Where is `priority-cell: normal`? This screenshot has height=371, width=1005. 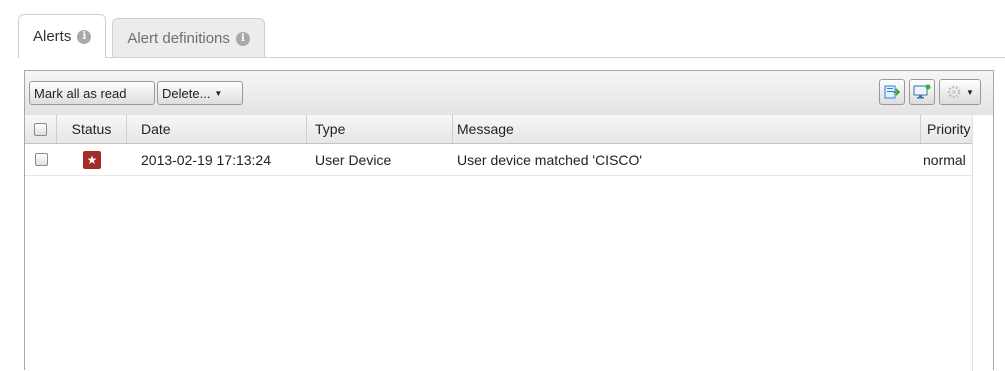 priority-cell: normal is located at coordinates (944, 159).